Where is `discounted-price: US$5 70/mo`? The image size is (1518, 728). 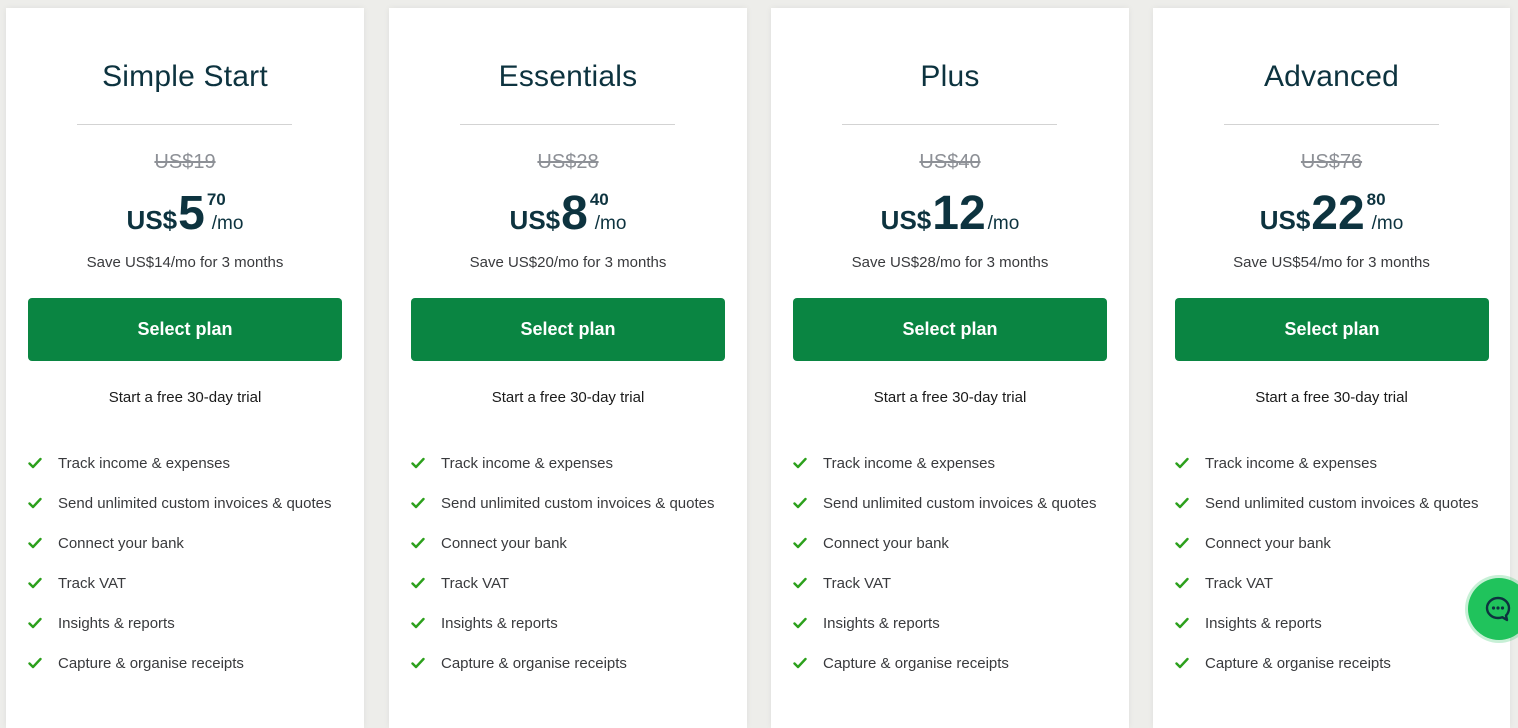
discounted-price: US$5 70/mo is located at coordinates (185, 214).